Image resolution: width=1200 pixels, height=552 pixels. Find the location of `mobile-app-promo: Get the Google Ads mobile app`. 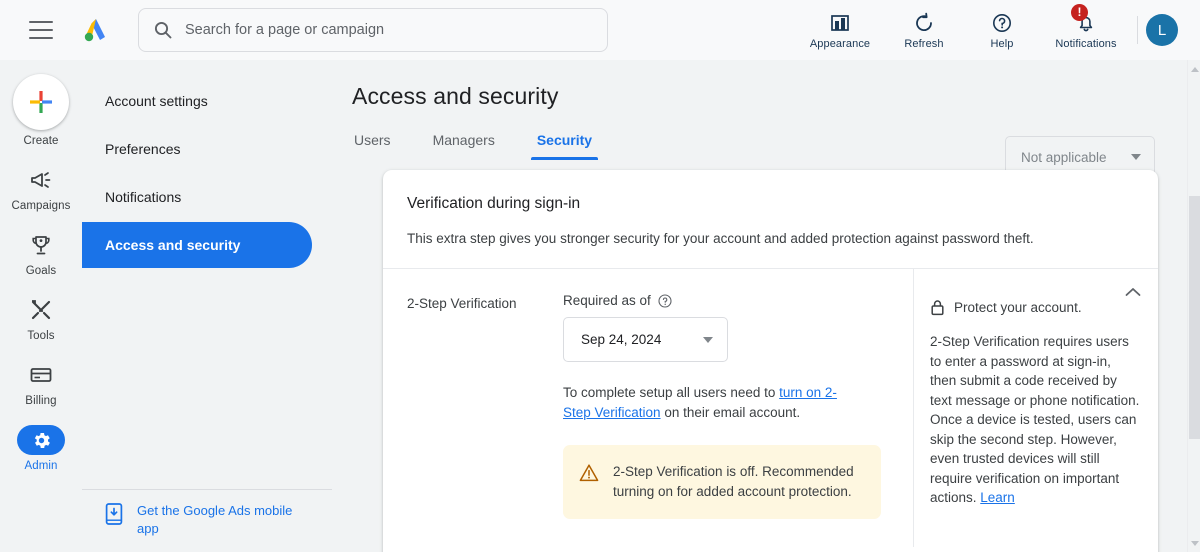

mobile-app-promo: Get the Google Ads mobile app is located at coordinates (207, 520).